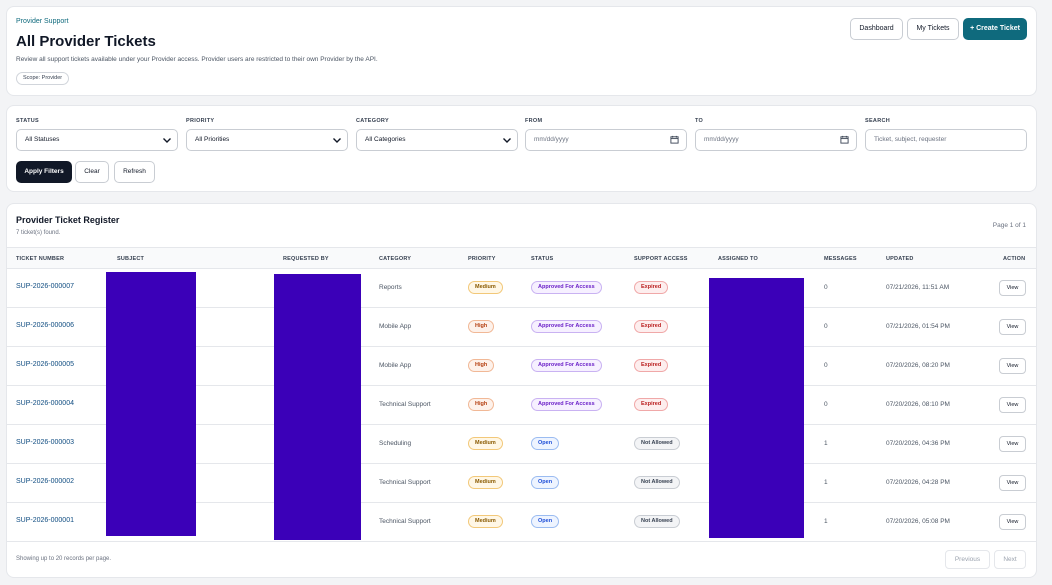 This screenshot has height=585, width=1052. Describe the element at coordinates (45, 325) in the screenshot. I see `ticket-number-link: SUP-2026-000006` at that location.